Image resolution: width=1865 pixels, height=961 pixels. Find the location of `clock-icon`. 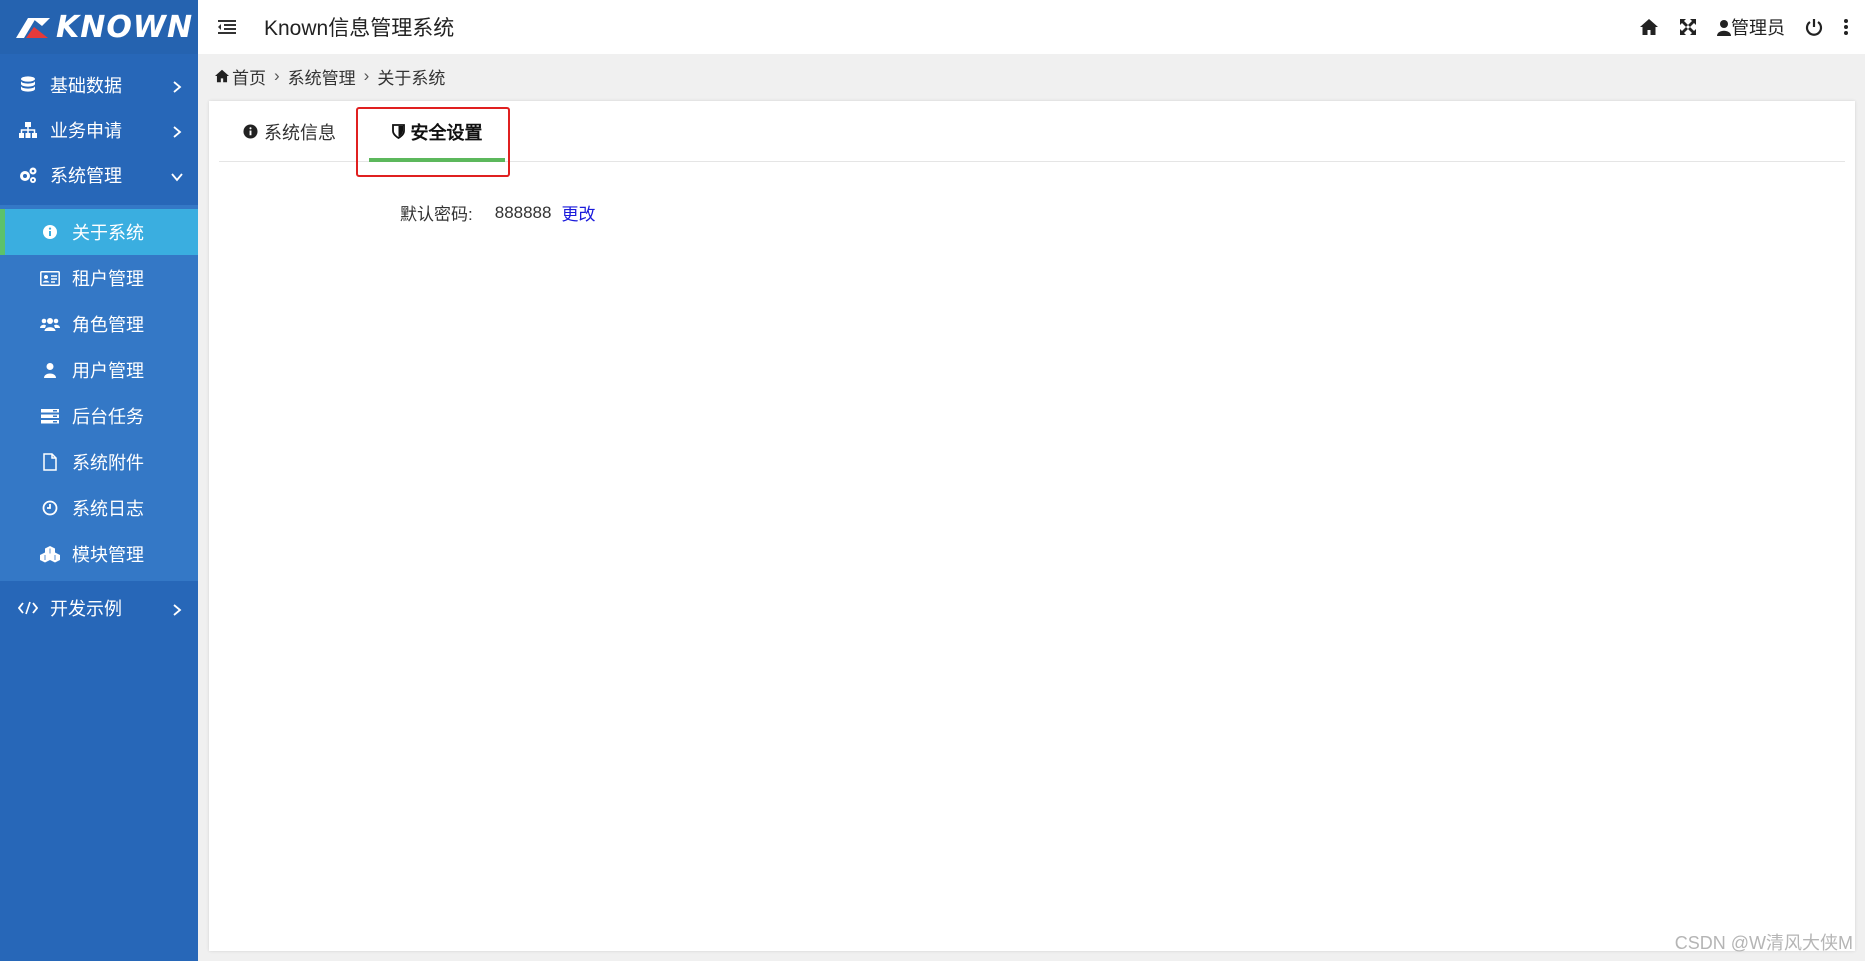

clock-icon is located at coordinates (50, 508).